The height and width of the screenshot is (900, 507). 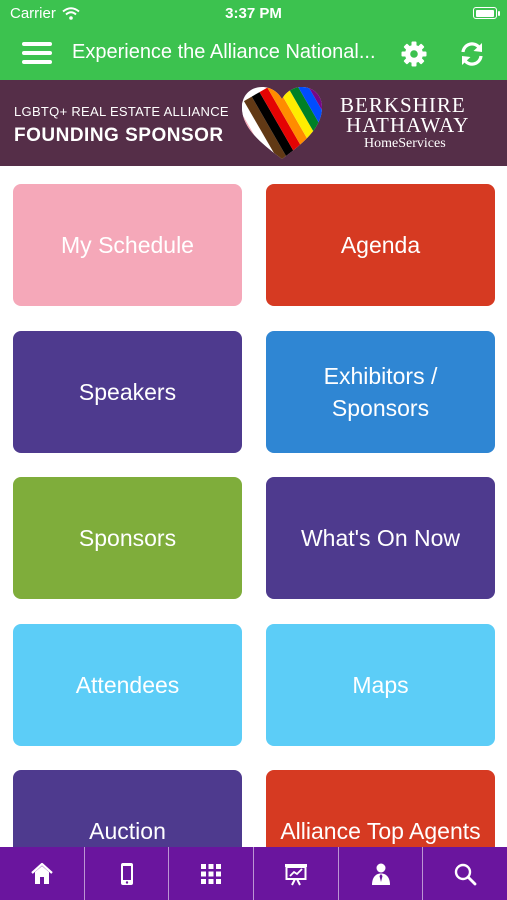 What do you see at coordinates (405, 143) in the screenshot?
I see `brand-line-homeservices: HomeServices` at bounding box center [405, 143].